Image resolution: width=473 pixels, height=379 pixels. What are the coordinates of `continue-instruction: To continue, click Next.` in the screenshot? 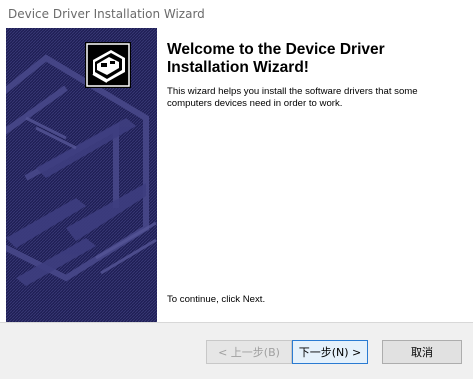 It's located at (216, 299).